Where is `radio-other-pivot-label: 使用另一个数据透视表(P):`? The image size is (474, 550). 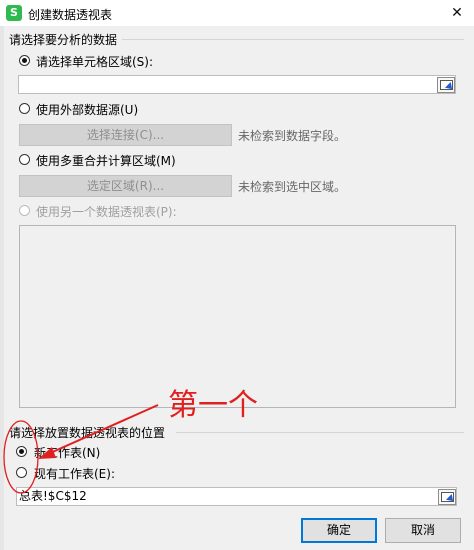 radio-other-pivot-label: 使用另一个数据透视表(P): is located at coordinates (106, 212).